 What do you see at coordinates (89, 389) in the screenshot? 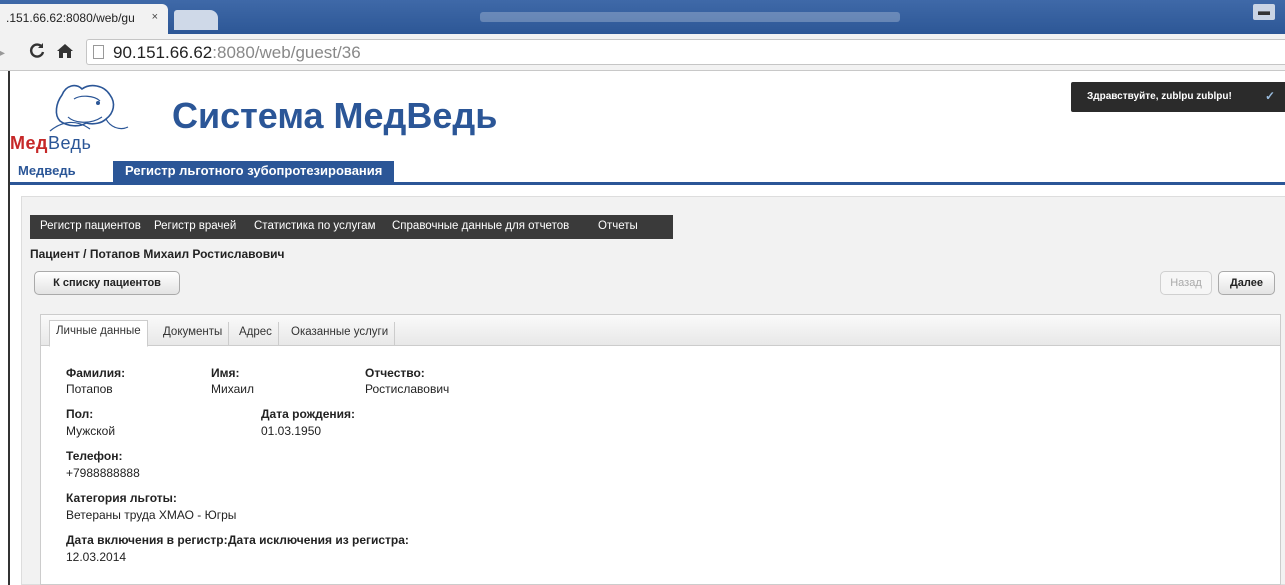
I see `last-name-value: Потапов` at bounding box center [89, 389].